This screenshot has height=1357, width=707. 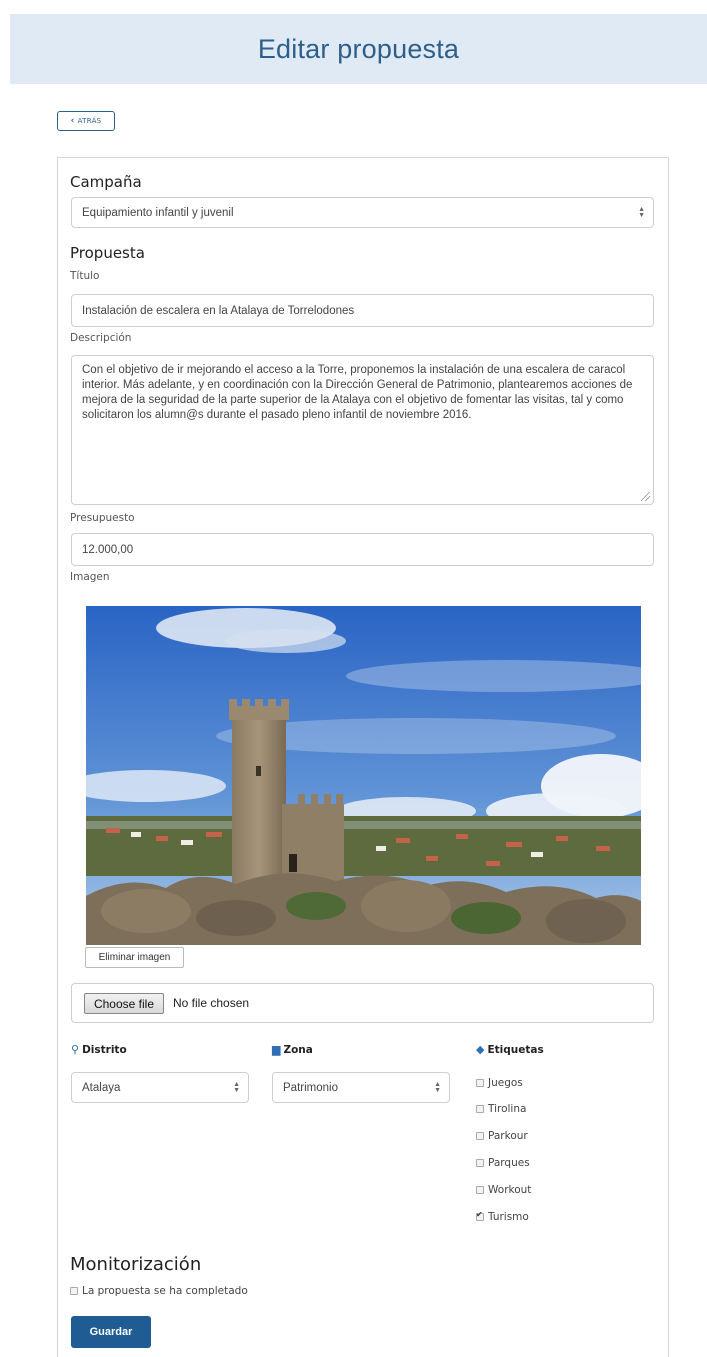 What do you see at coordinates (515, 1049) in the screenshot?
I see `tags-heading-label: Etiquetas` at bounding box center [515, 1049].